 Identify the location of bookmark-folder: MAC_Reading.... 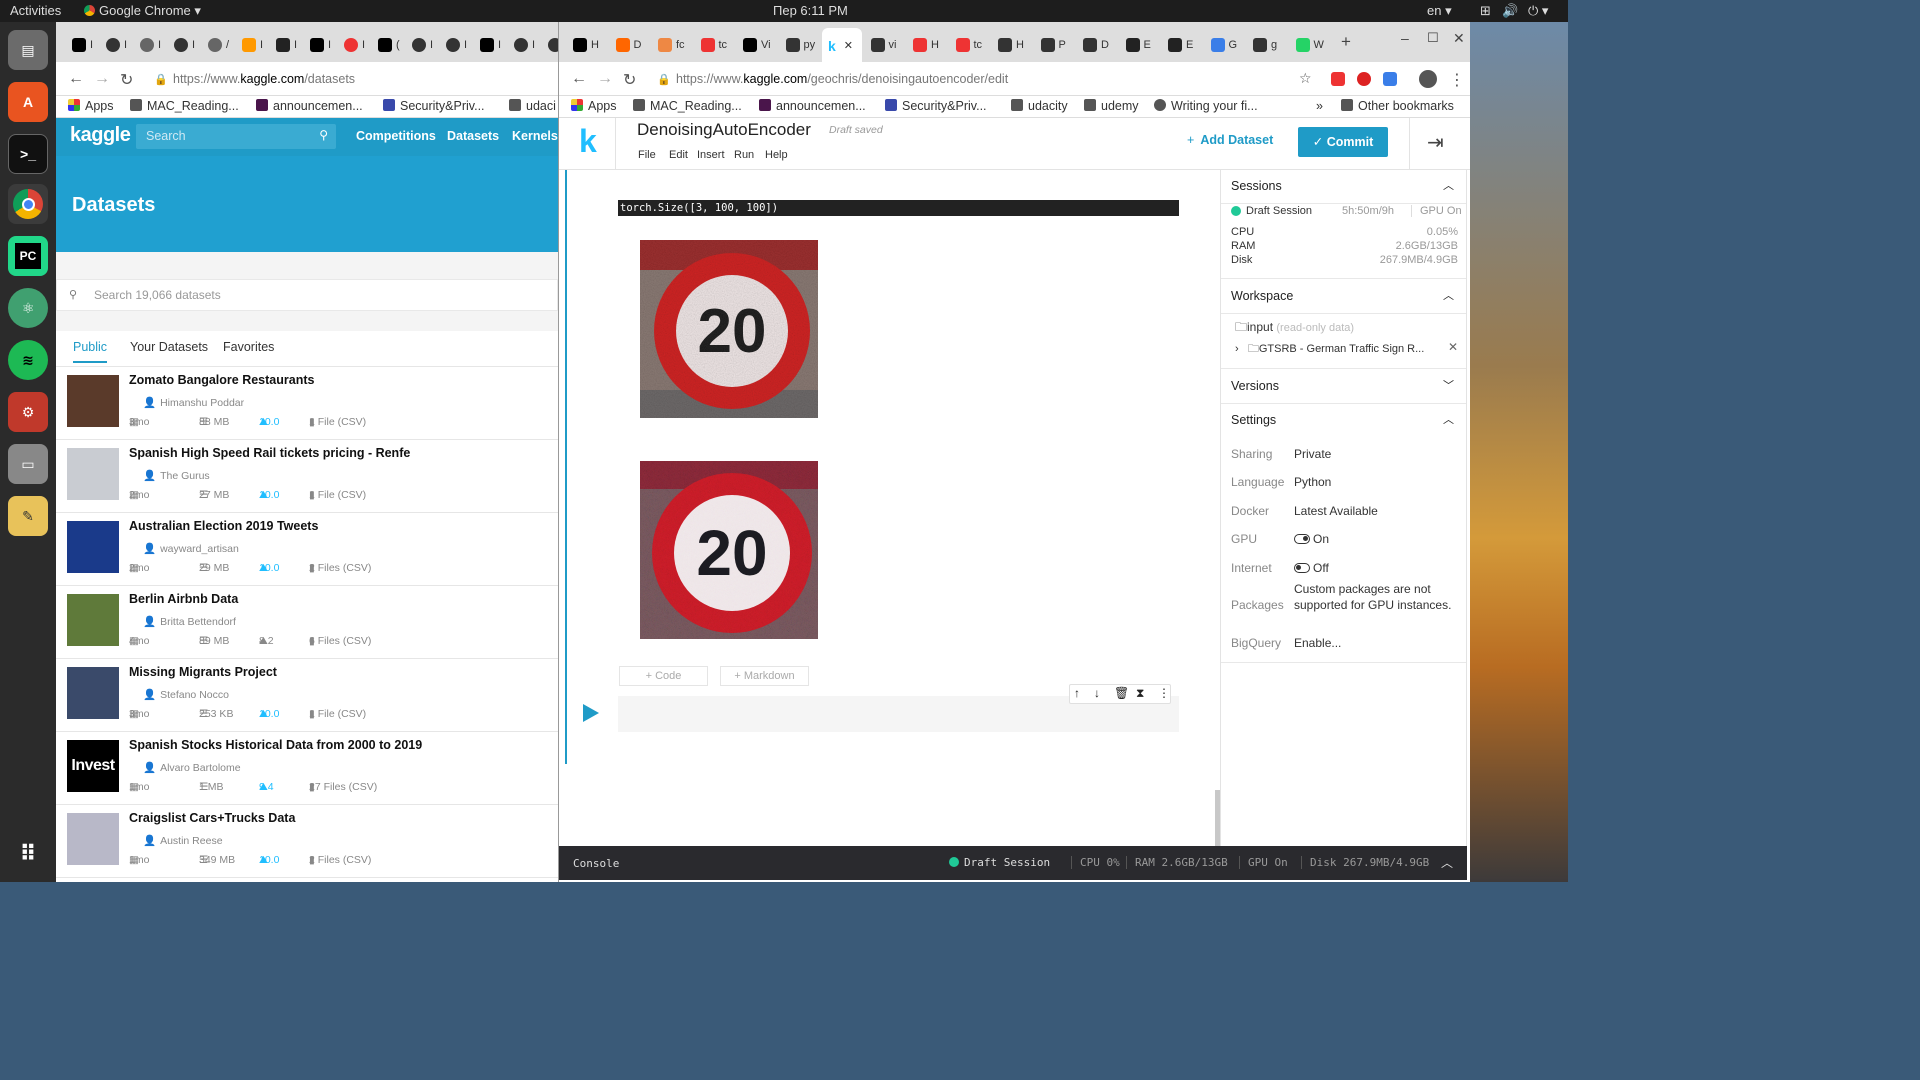
(184, 106).